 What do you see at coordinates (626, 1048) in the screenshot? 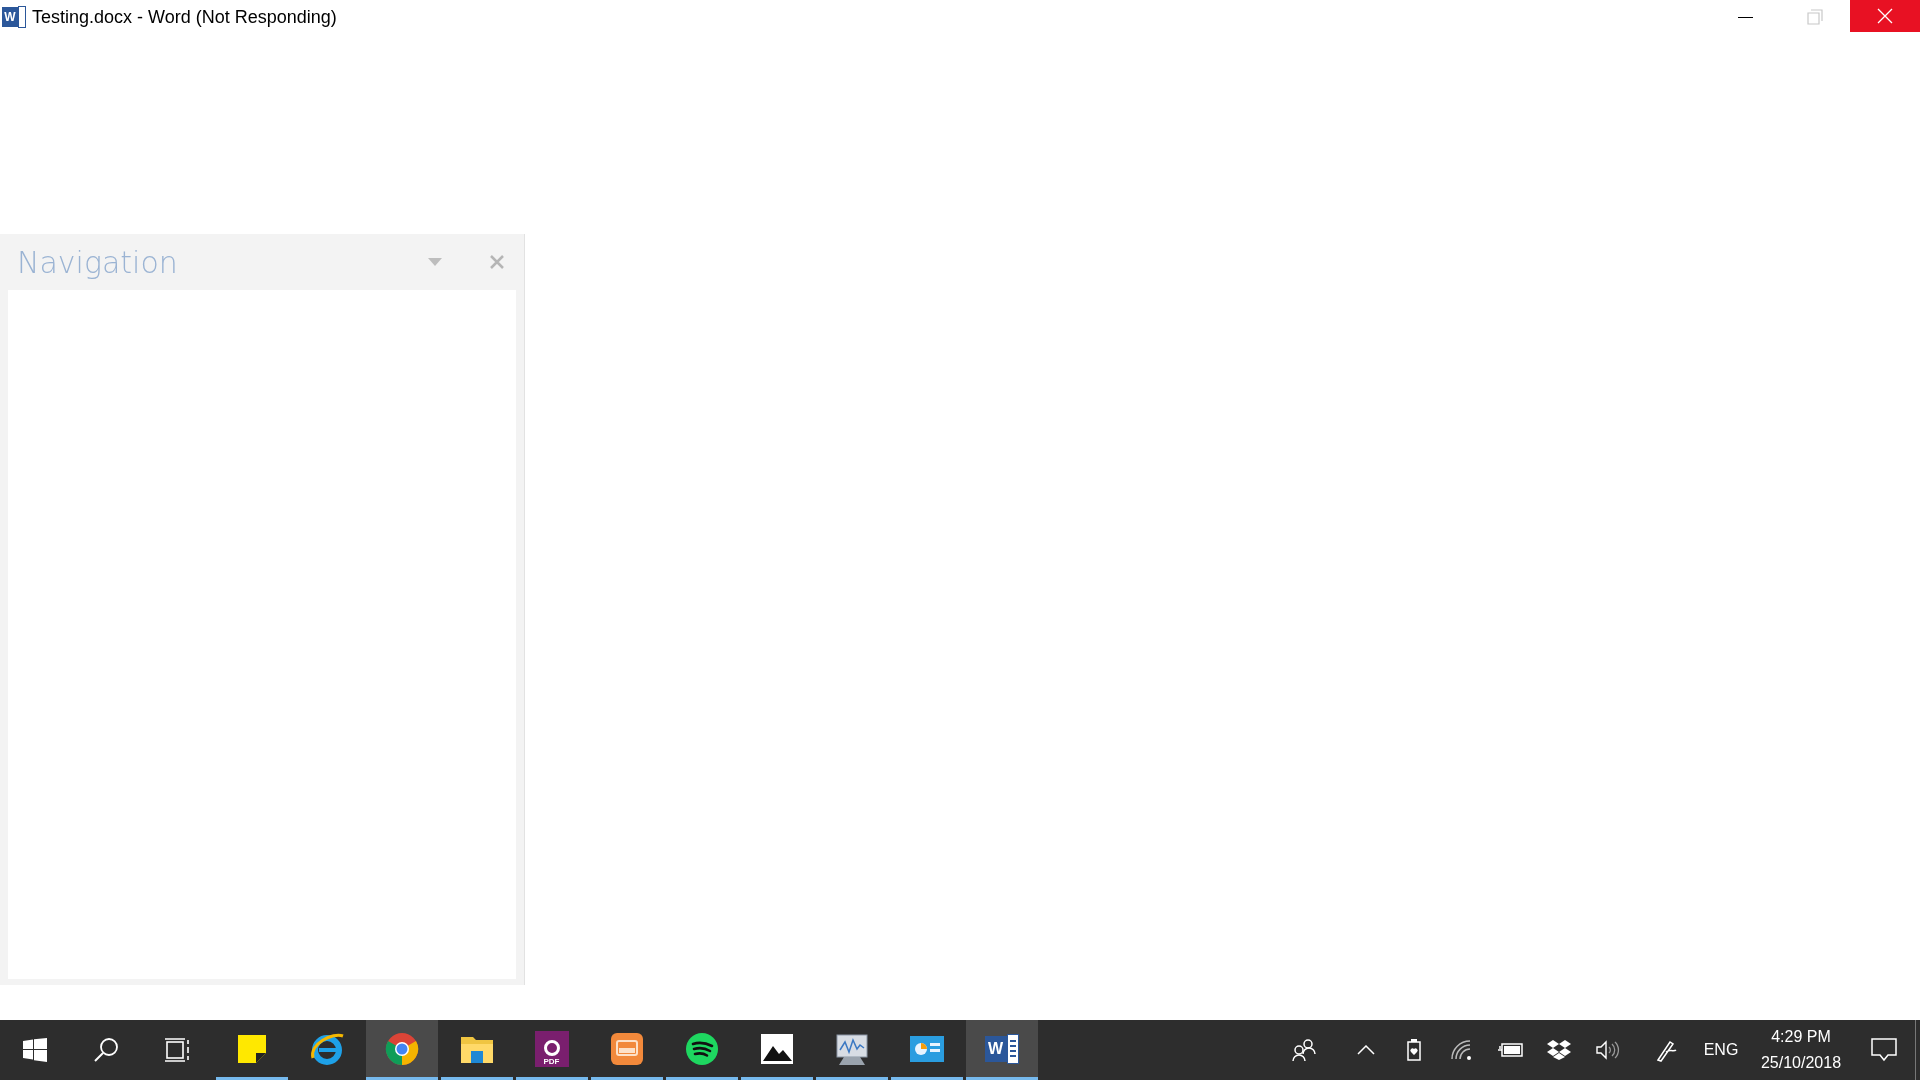
I see `slides-app-icon` at bounding box center [626, 1048].